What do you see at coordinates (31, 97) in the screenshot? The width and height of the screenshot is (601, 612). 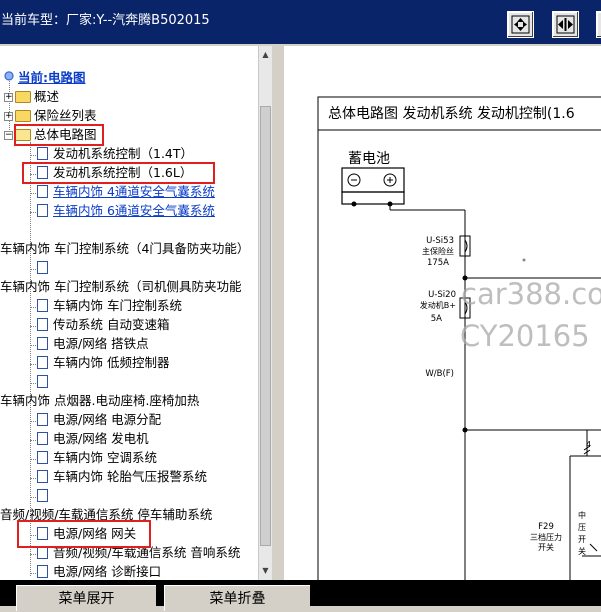 I see `tree-item-overview: + 概述` at bounding box center [31, 97].